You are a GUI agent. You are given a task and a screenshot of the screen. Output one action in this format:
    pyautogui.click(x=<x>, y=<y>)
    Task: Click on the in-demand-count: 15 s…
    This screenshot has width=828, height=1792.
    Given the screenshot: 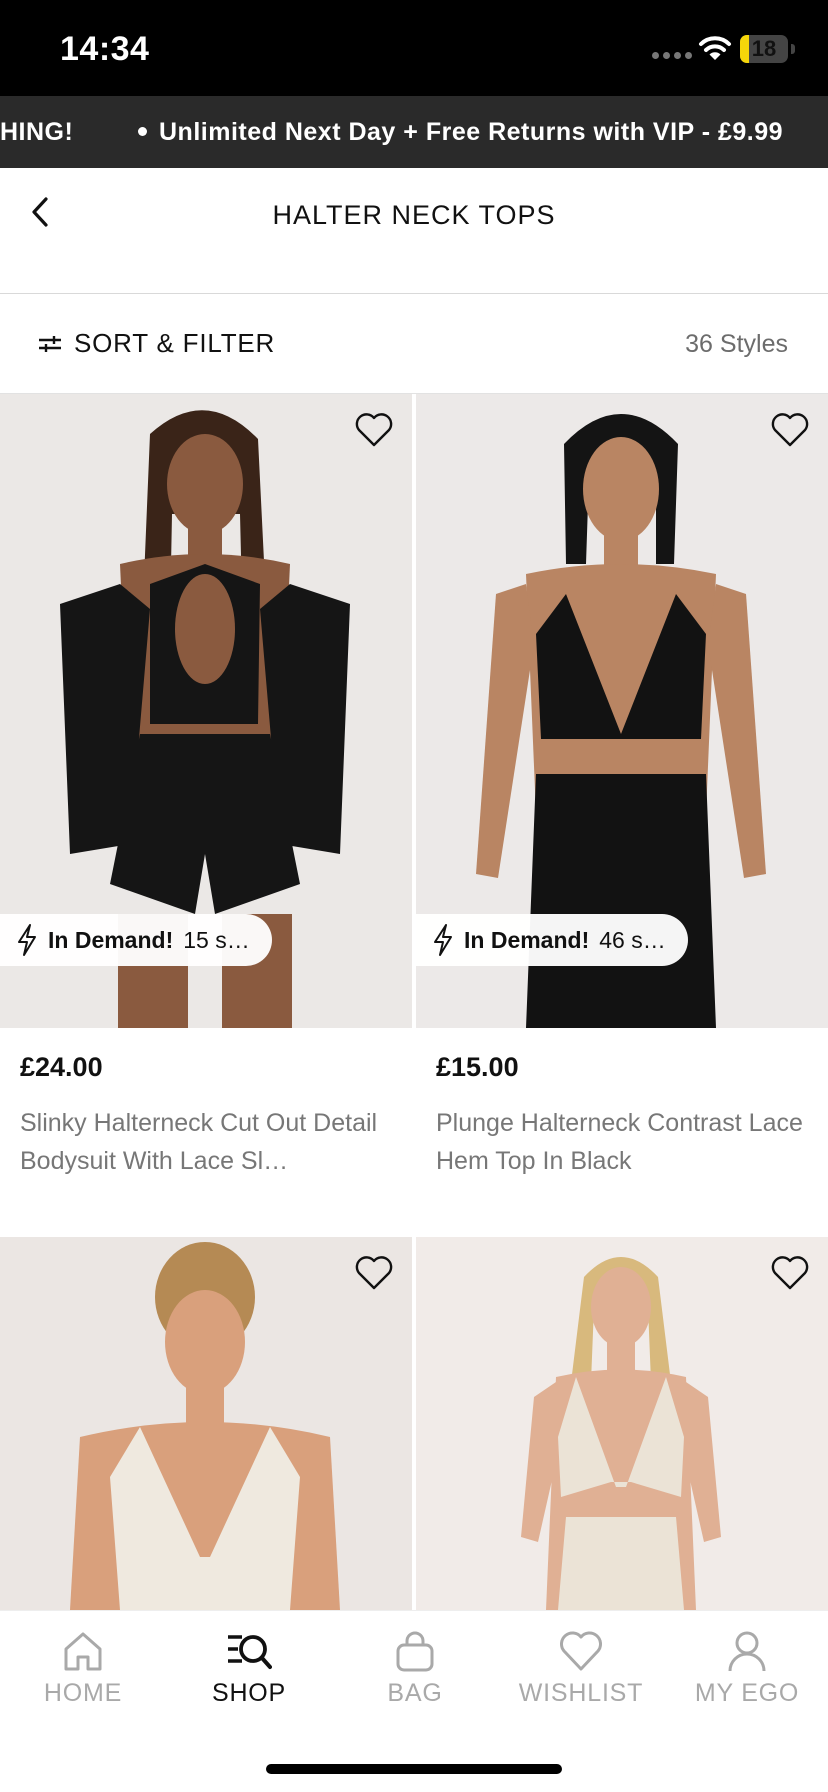 What is the action you would take?
    pyautogui.click(x=216, y=939)
    